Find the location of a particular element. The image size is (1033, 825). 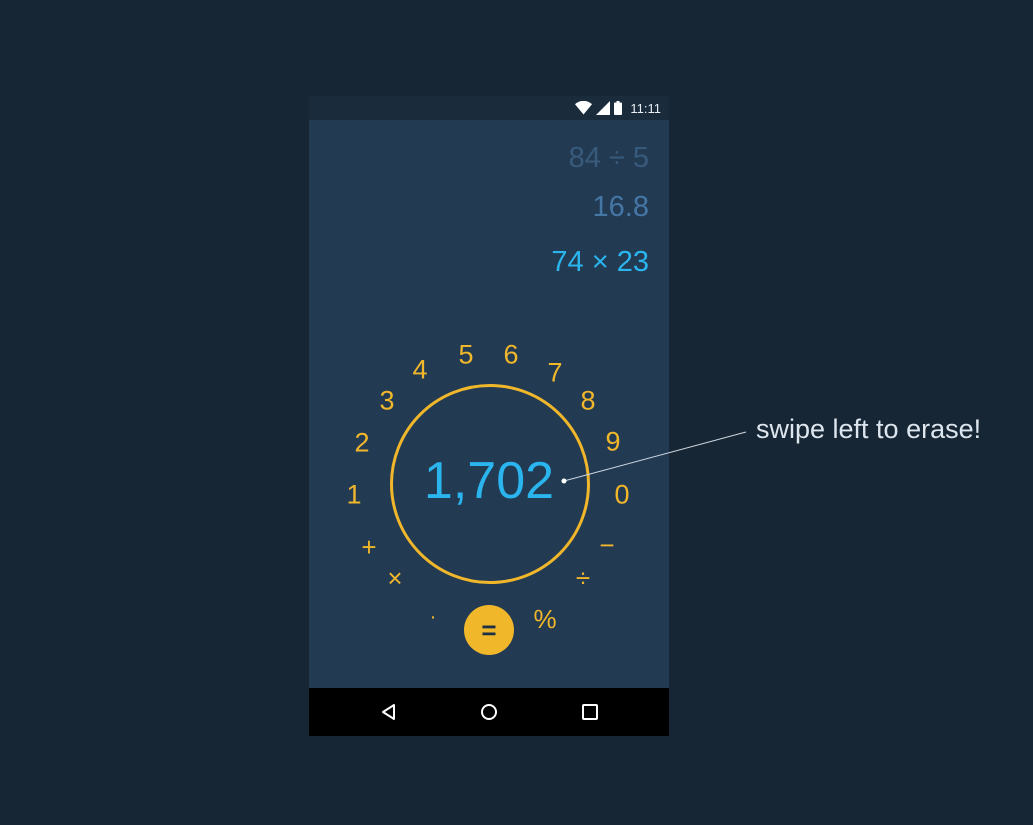

decimal-key: · is located at coordinates (433, 617).